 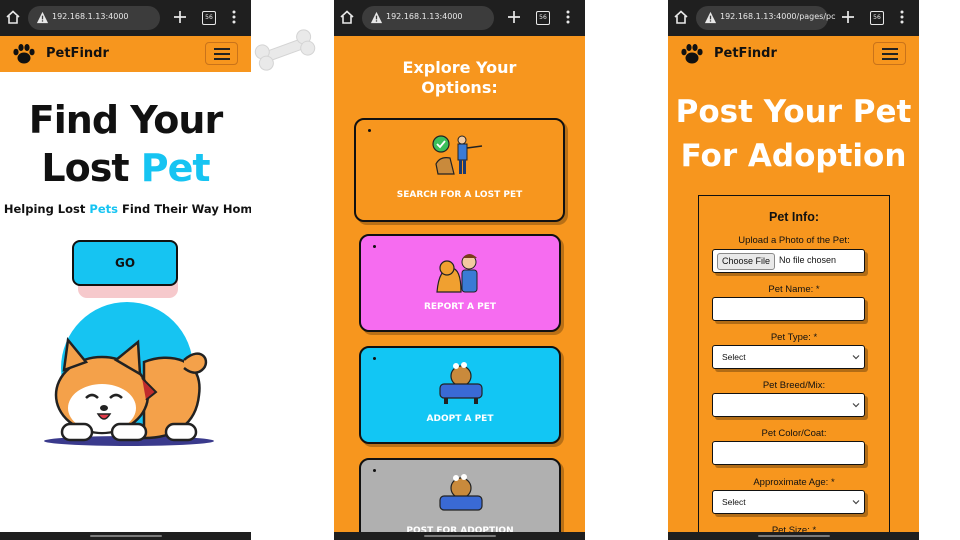 I want to click on option-card-report-pet: REPORT A PET, so click(x=460, y=283).